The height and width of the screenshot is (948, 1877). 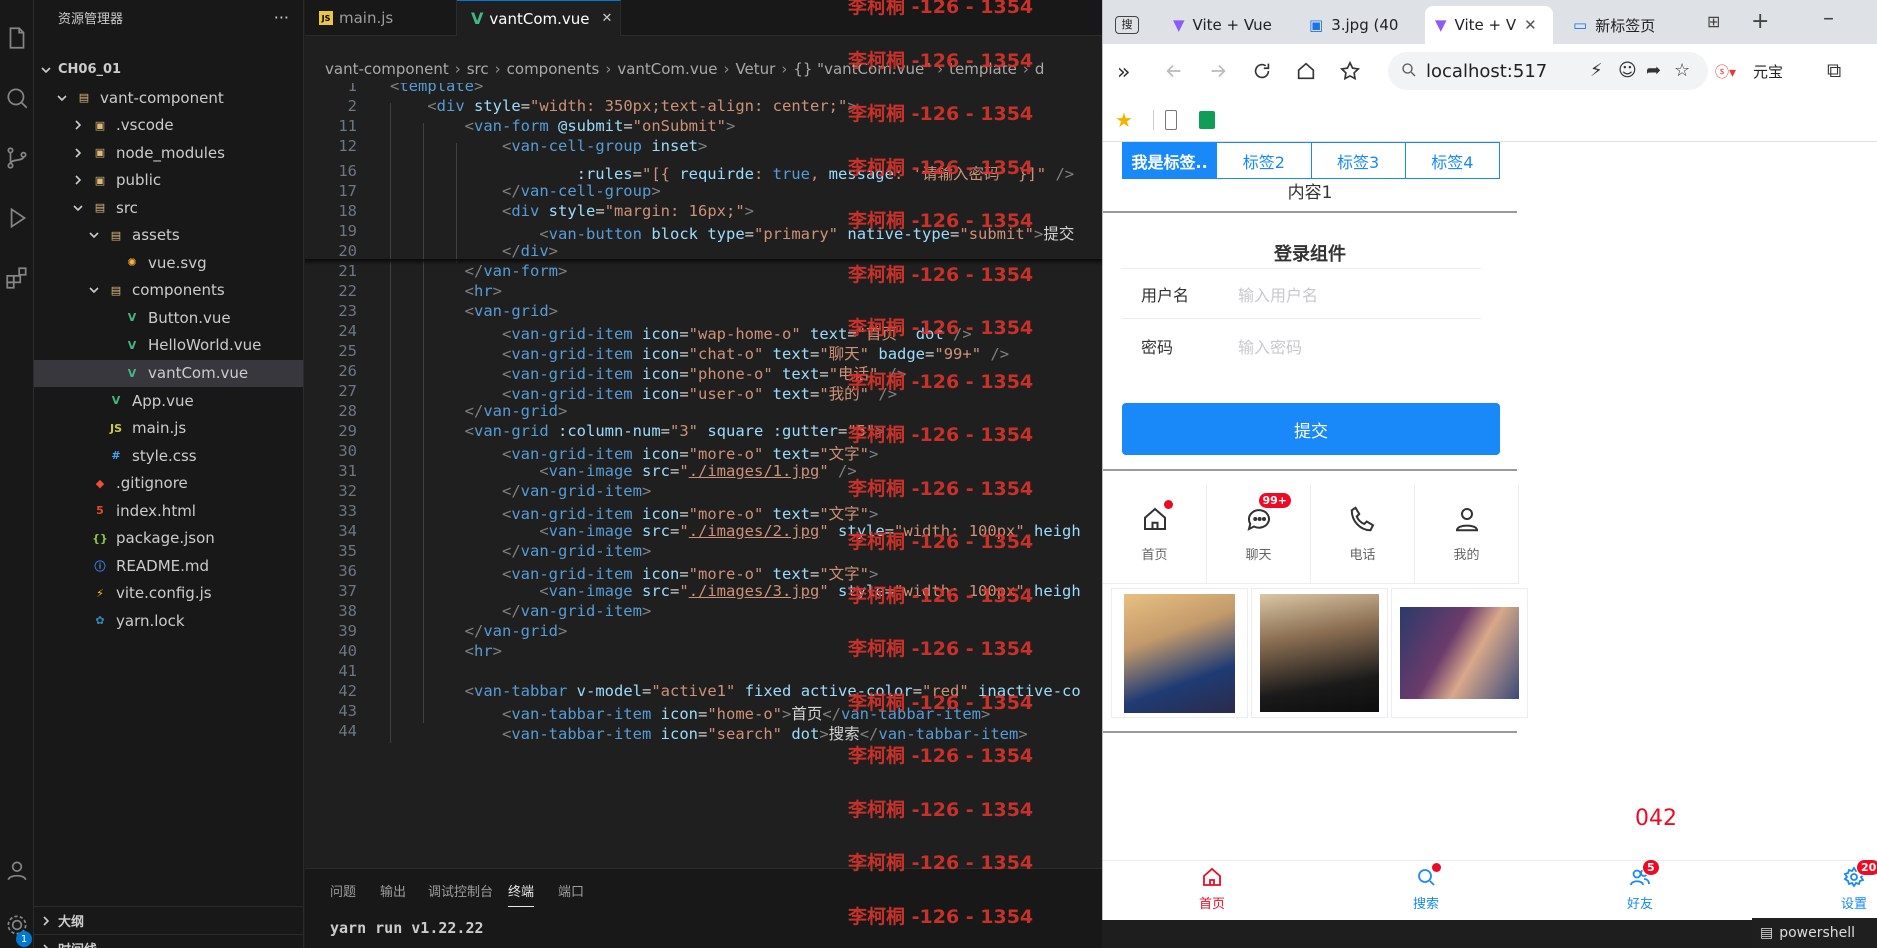 What do you see at coordinates (1627, 70) in the screenshot?
I see `extension-face-icon: ☺` at bounding box center [1627, 70].